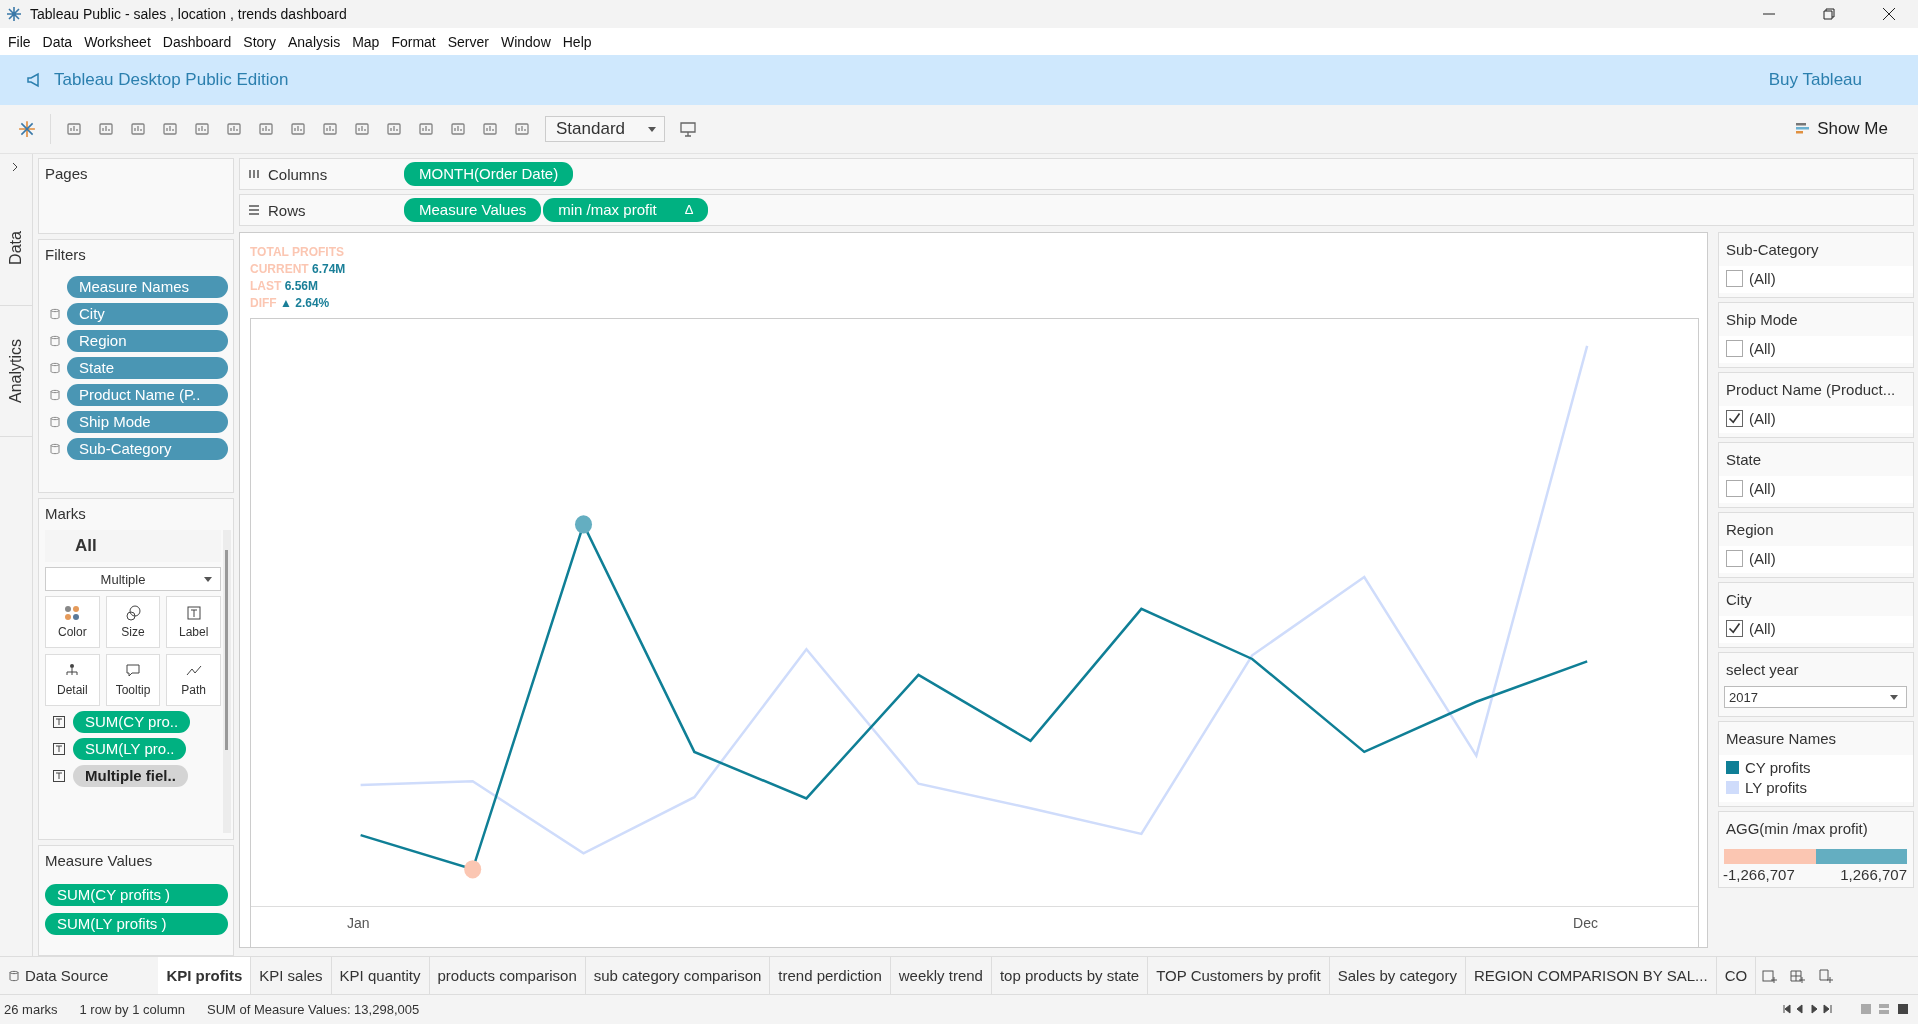 The width and height of the screenshot is (1918, 1024). I want to click on axis-label: Dec, so click(1585, 924).